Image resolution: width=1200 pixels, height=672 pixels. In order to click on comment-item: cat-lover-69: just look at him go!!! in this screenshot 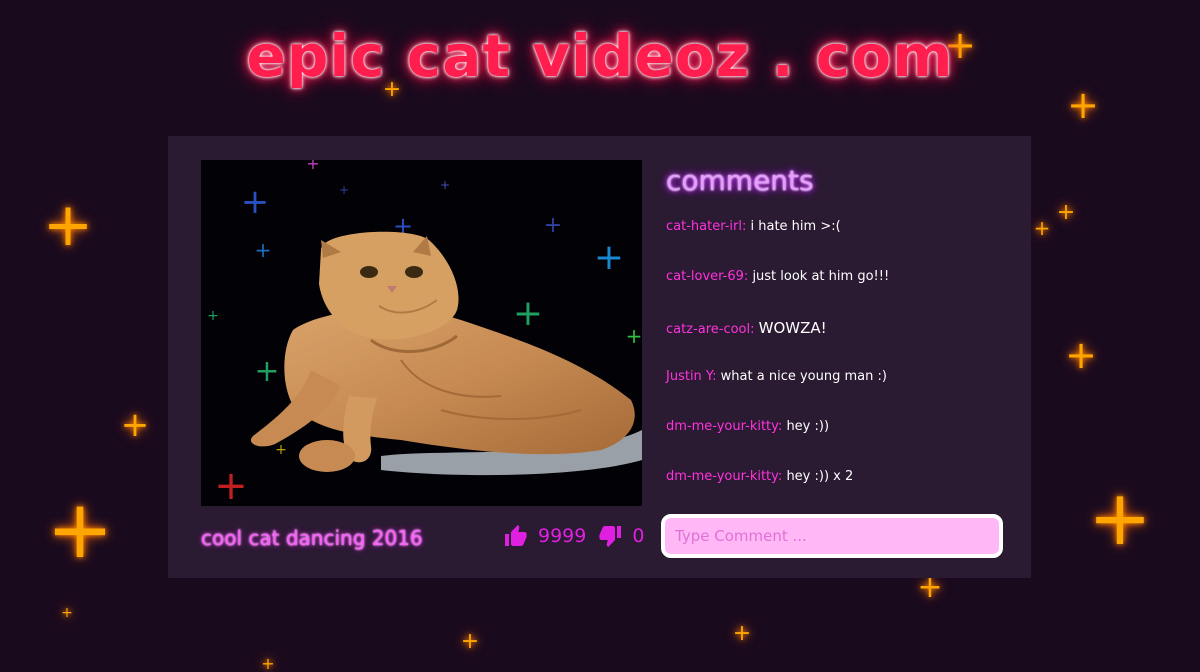, I will do `click(836, 294)`.